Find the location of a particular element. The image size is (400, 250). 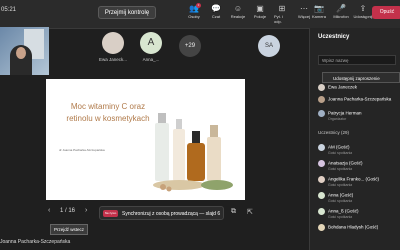

participant-row: AM (Gość) Gość spotkania is located at coordinates (335, 149).